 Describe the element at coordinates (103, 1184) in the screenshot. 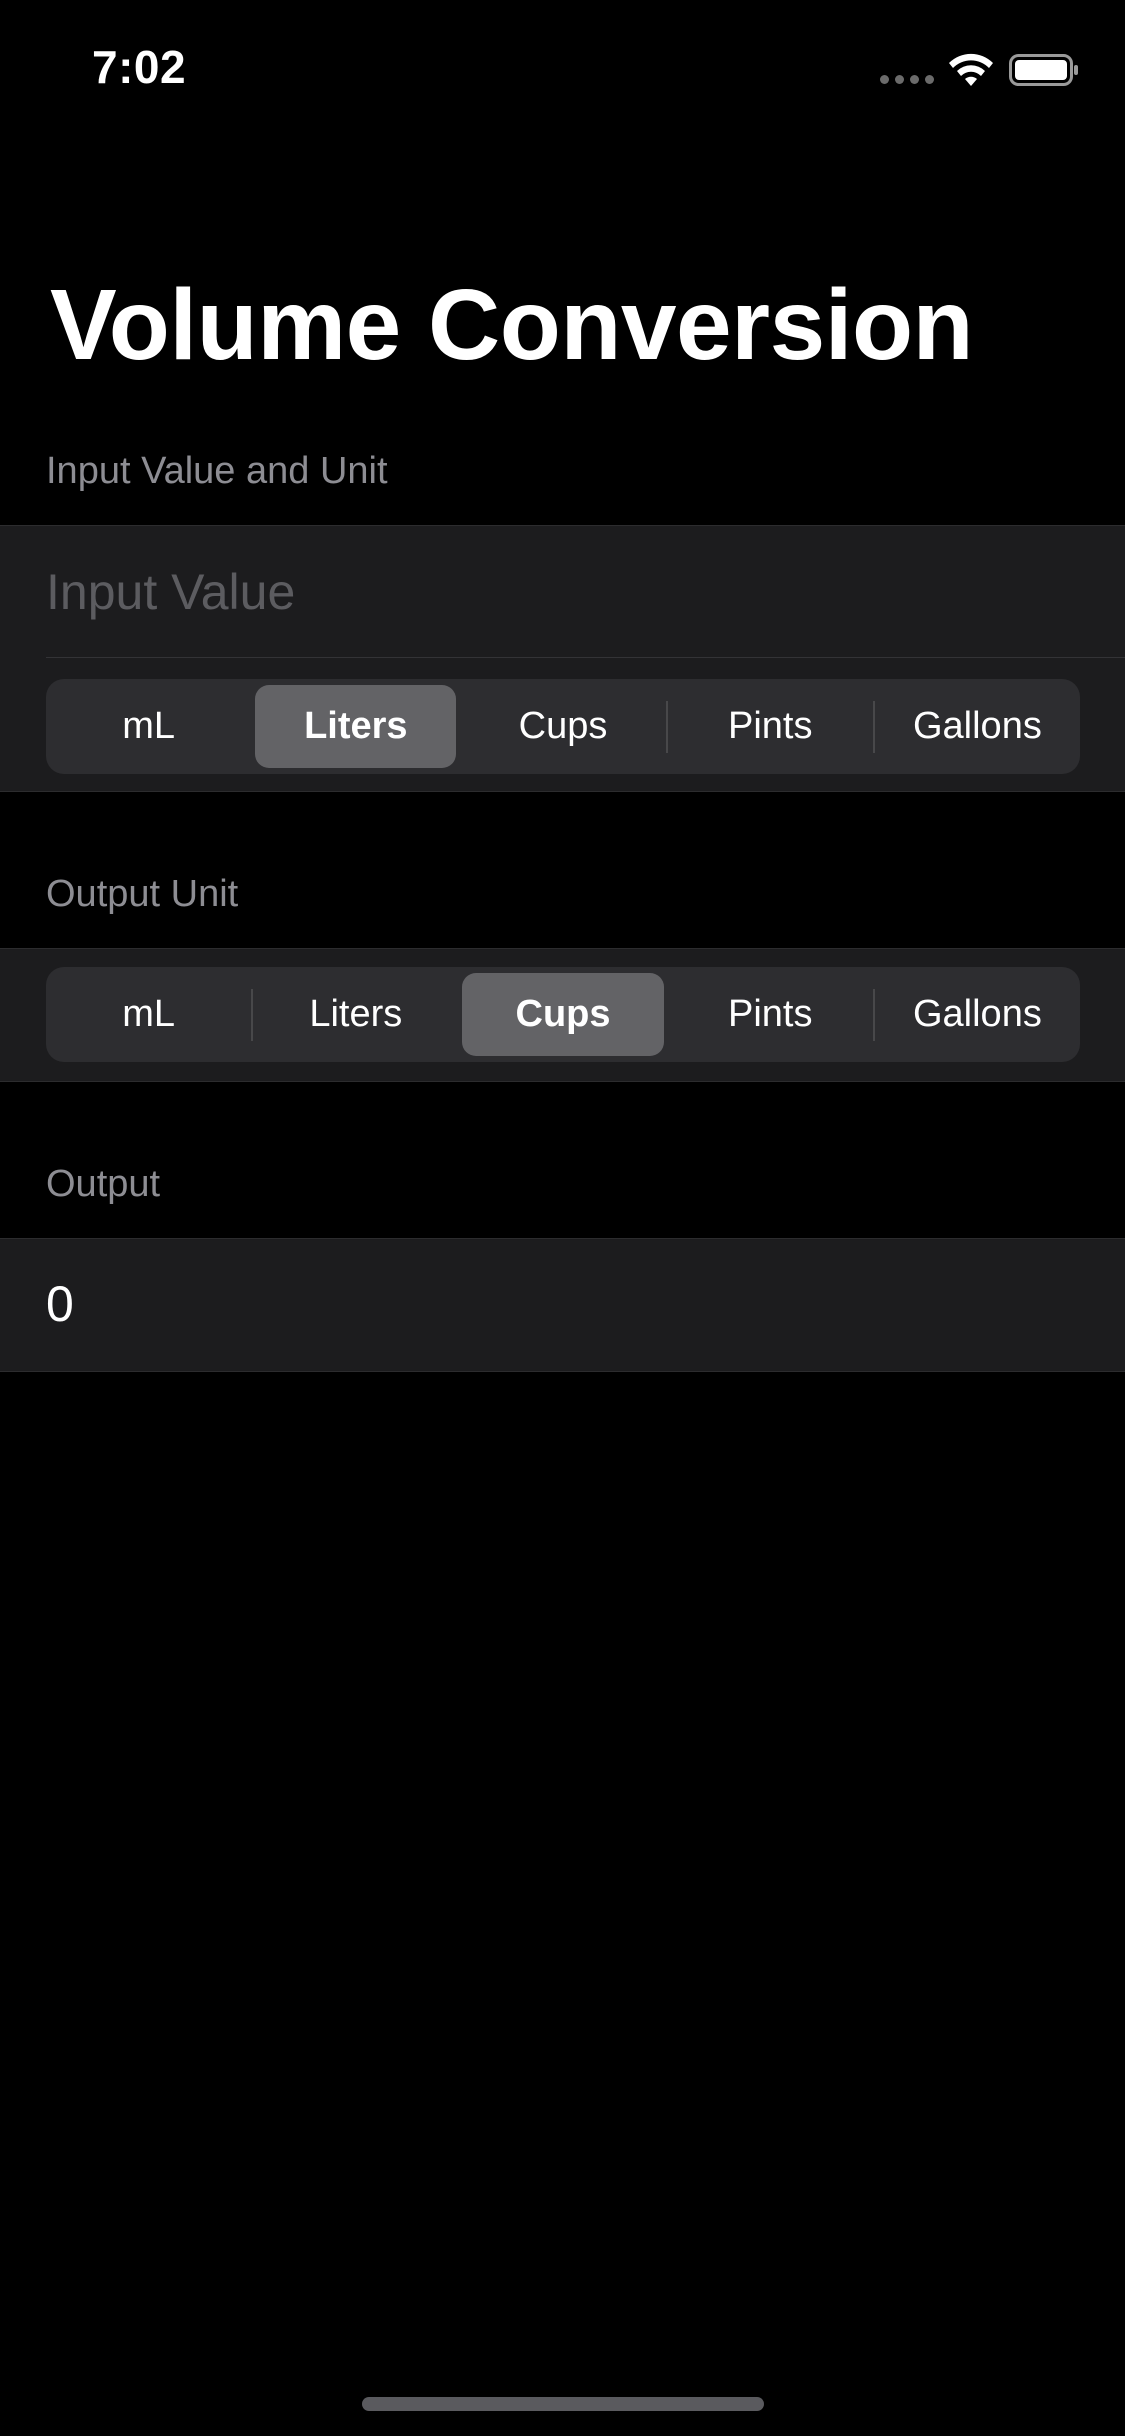

I see `output-section-header: Output` at that location.